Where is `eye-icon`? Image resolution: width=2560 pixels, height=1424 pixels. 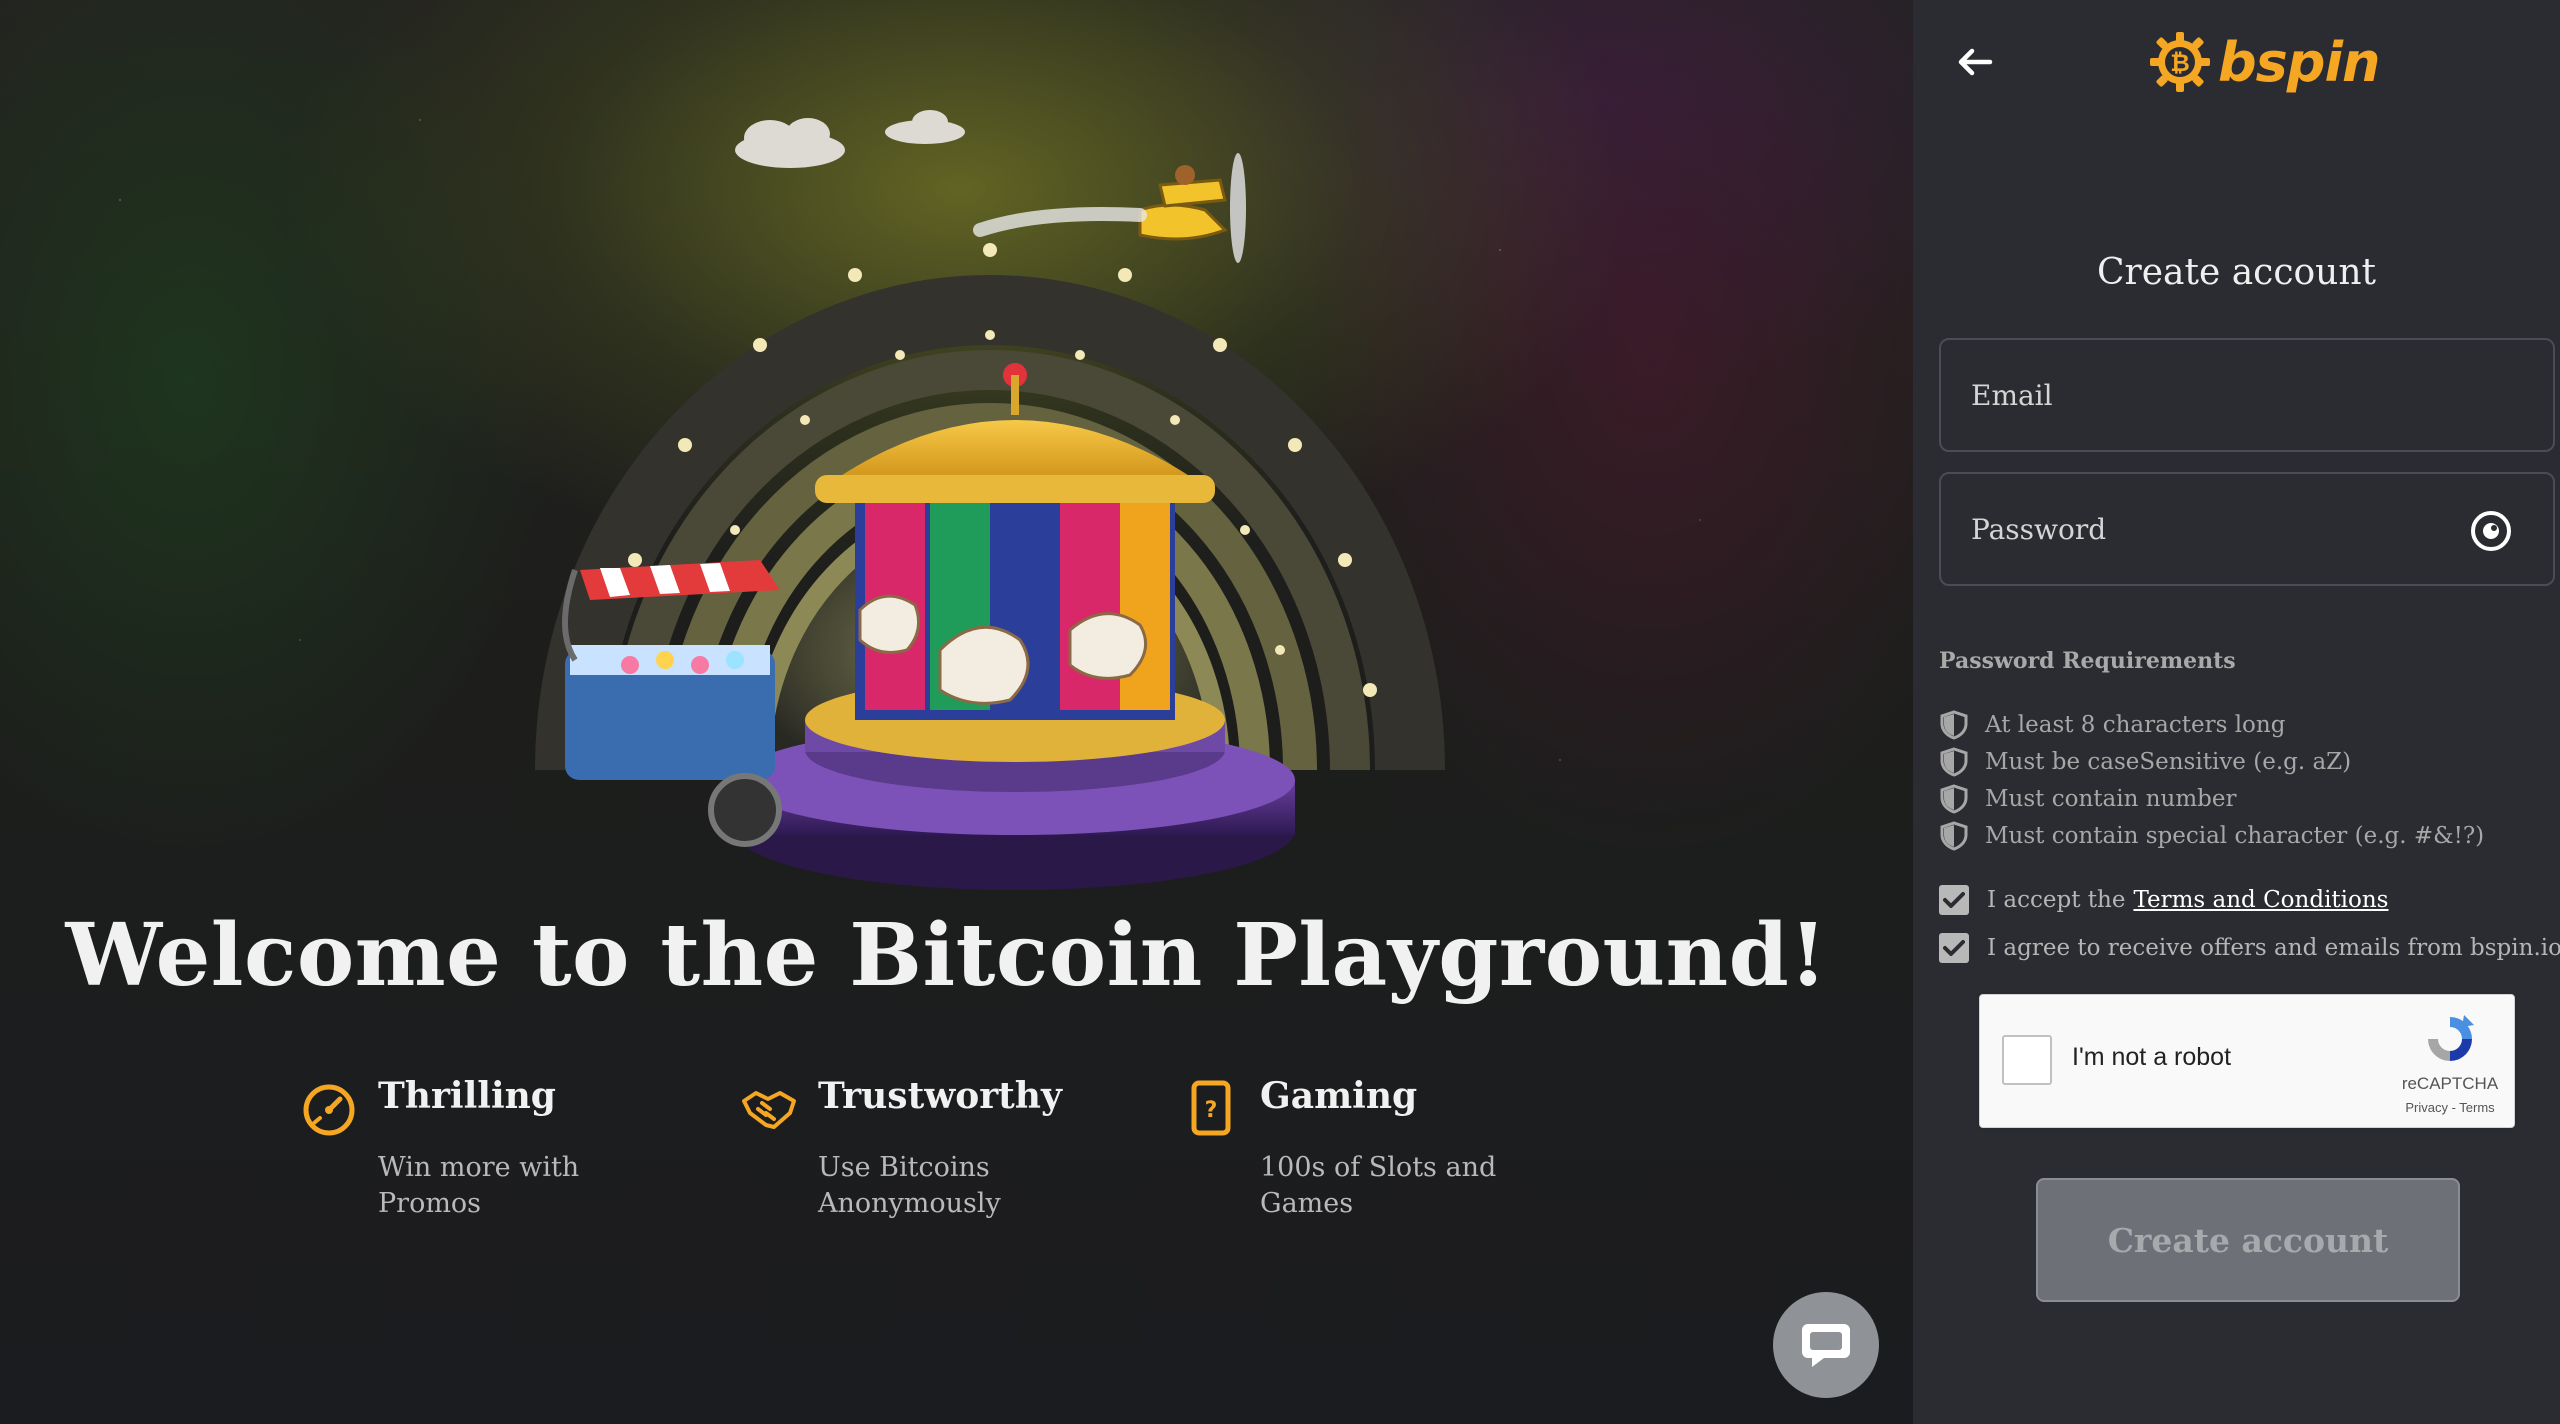 eye-icon is located at coordinates (2491, 531).